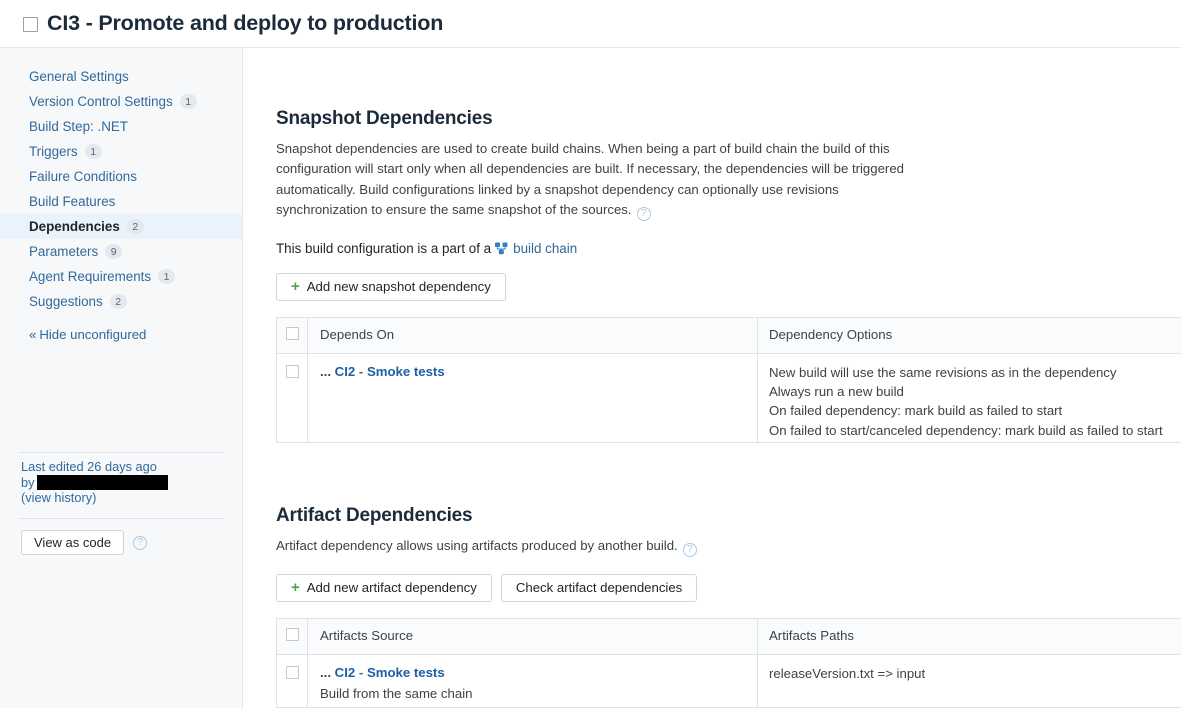 This screenshot has width=1181, height=708. What do you see at coordinates (121, 201) in the screenshot?
I see `sidebar-item-build-features: Build Features` at bounding box center [121, 201].